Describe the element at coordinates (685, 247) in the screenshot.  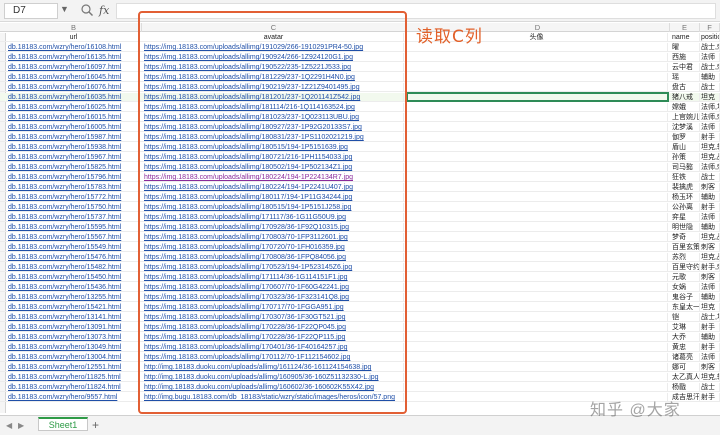
I see `name-cell: 百里玄策` at that location.